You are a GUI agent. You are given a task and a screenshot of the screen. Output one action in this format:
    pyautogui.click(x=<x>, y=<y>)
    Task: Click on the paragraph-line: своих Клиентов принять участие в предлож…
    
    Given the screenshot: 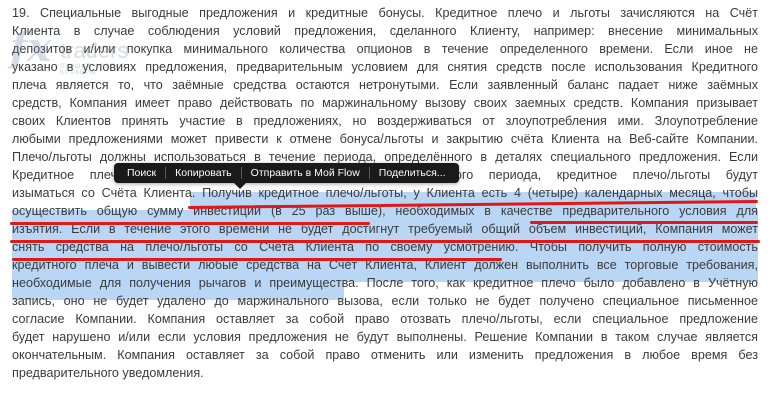 What is the action you would take?
    pyautogui.click(x=385, y=121)
    